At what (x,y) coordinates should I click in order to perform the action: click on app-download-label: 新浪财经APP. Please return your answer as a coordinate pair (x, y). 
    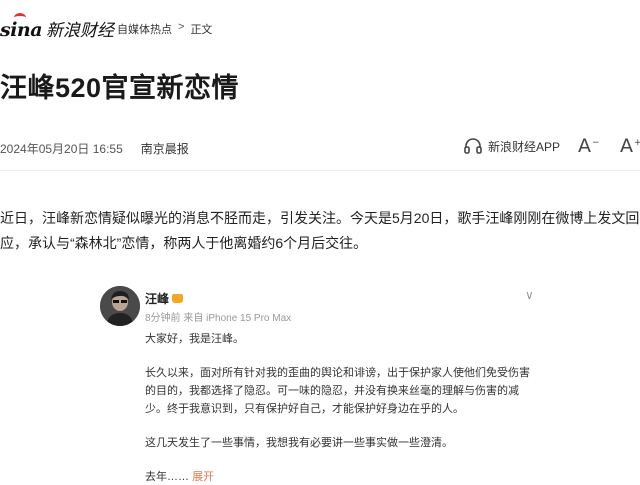
    Looking at the image, I should click on (524, 146).